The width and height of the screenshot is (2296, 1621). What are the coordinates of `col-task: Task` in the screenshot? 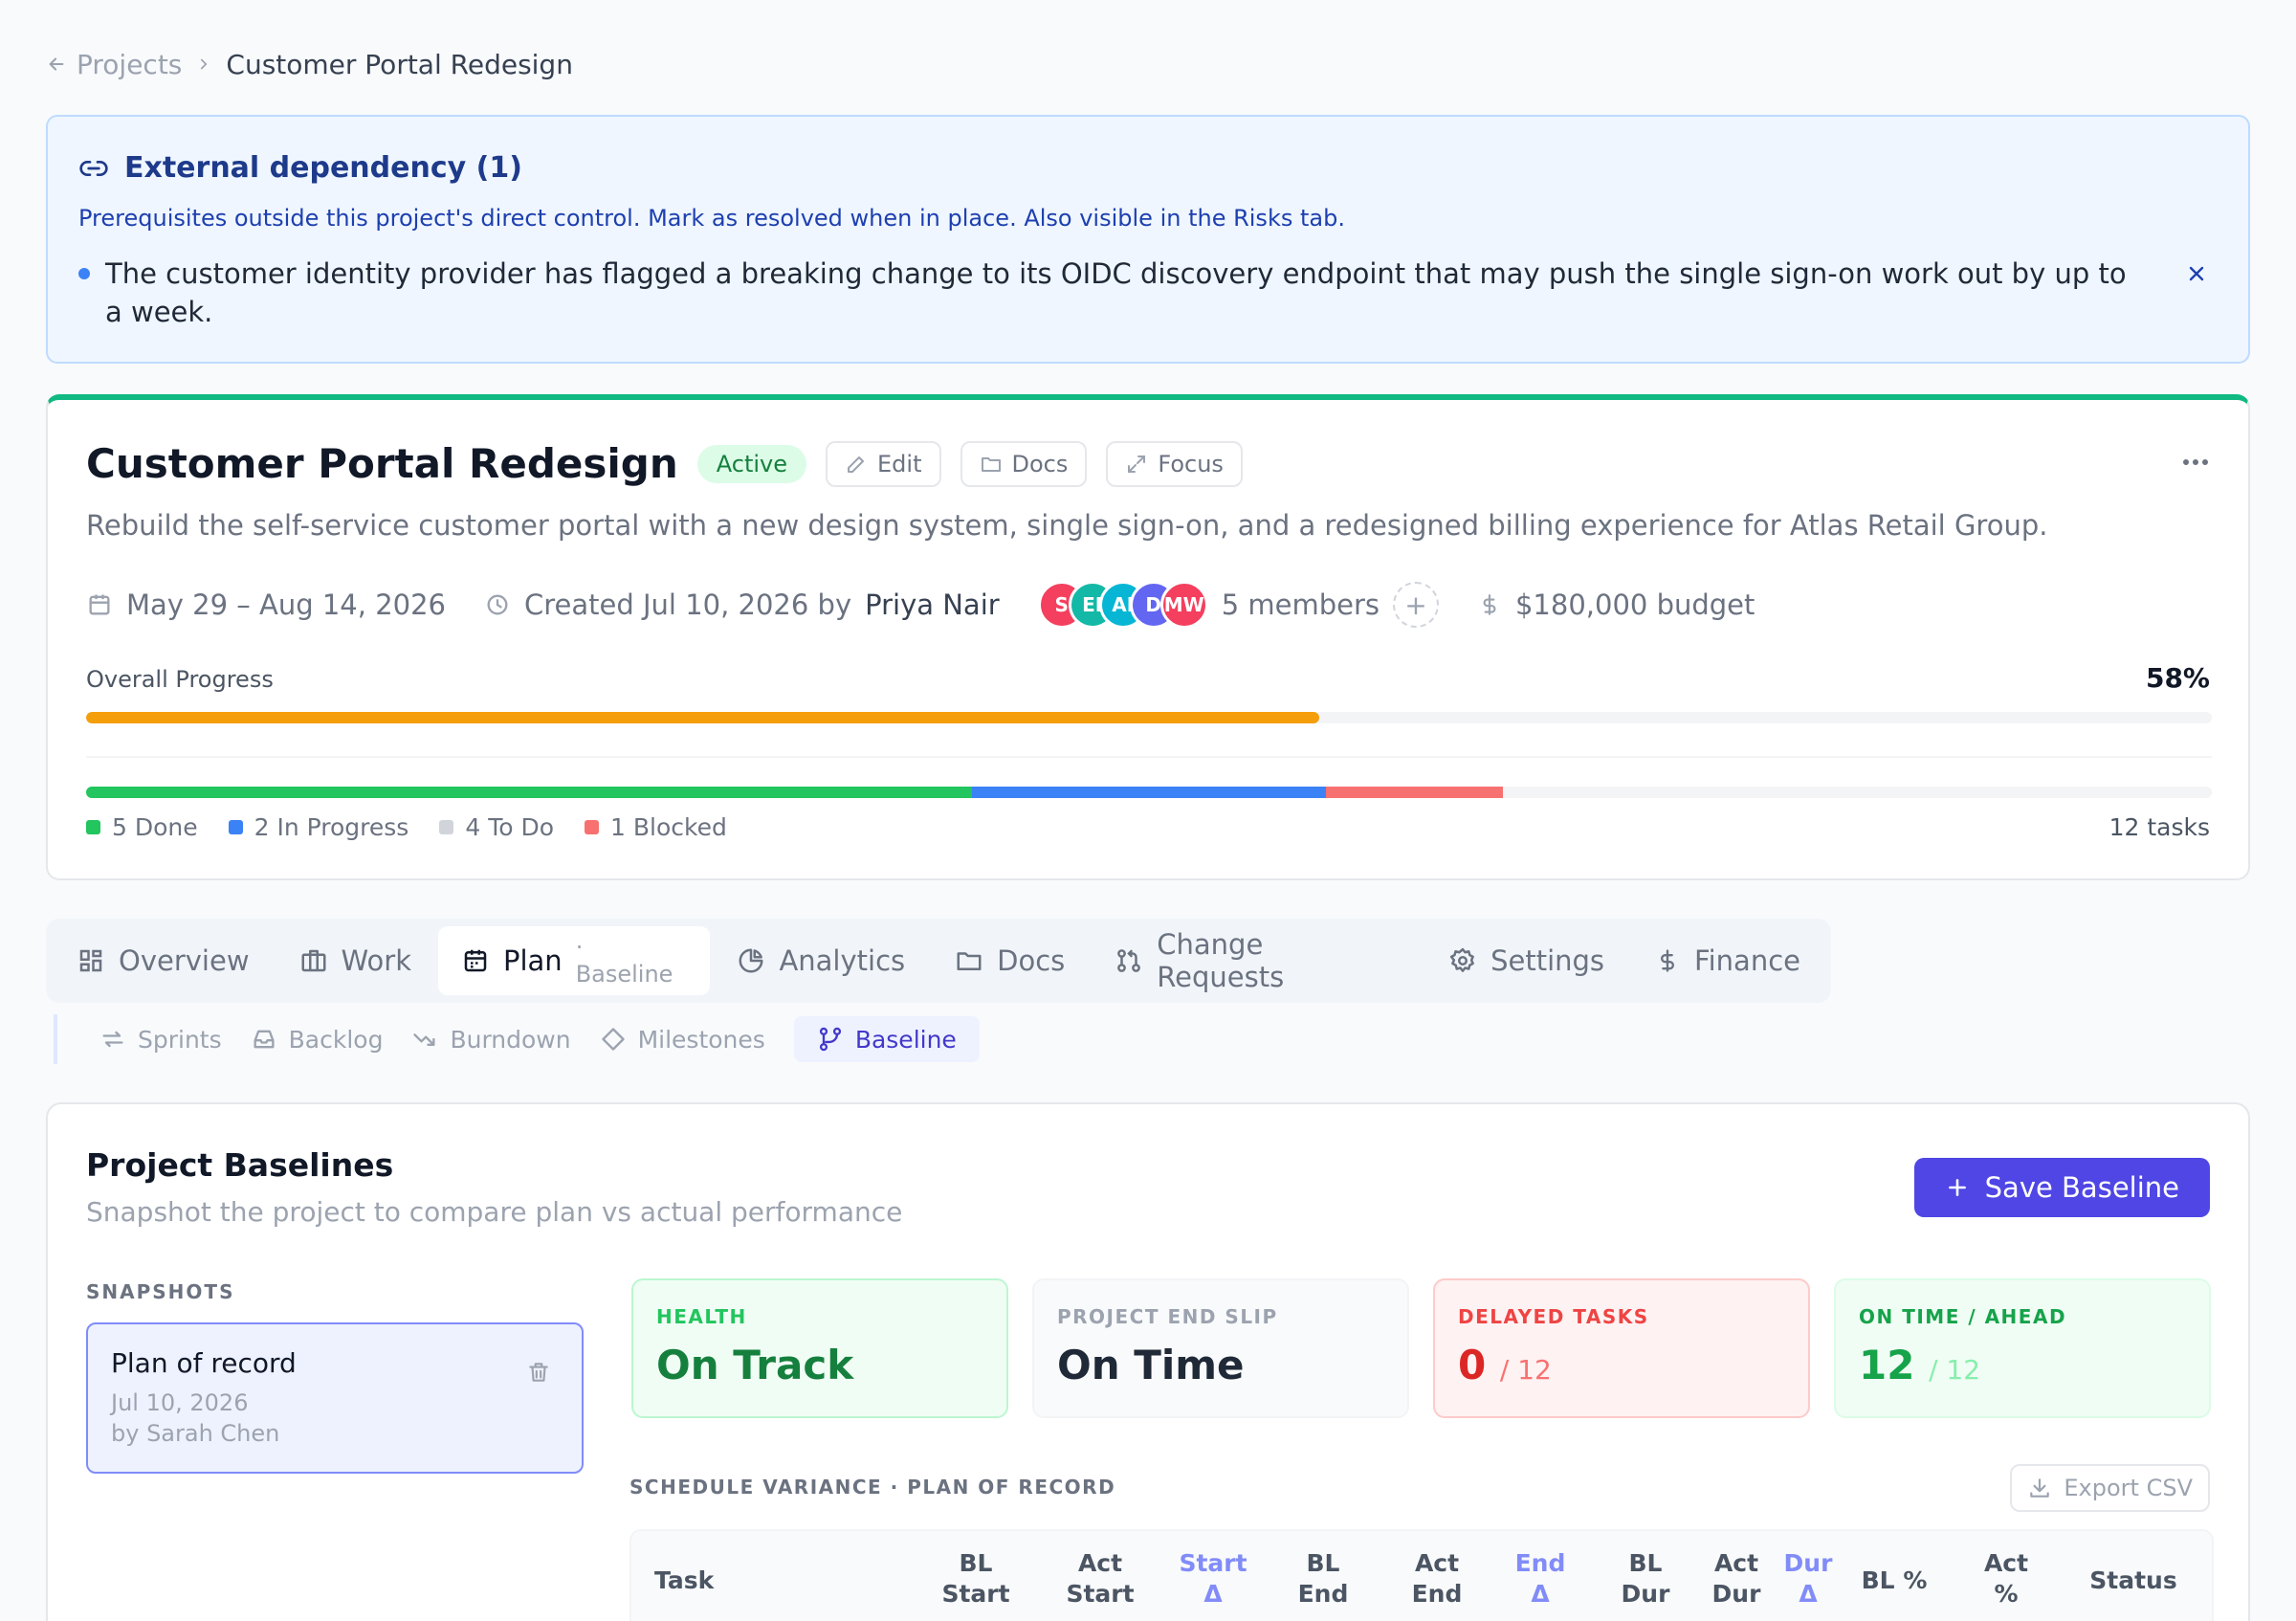 It's located at (684, 1580).